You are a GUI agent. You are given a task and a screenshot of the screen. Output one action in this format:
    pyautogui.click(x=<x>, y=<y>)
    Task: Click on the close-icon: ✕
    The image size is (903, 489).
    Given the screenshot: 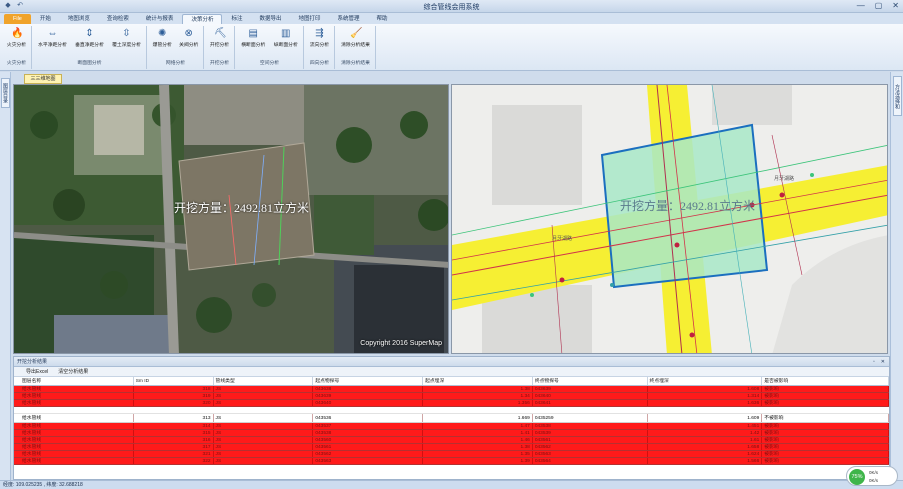 What is the action you would take?
    pyautogui.click(x=883, y=362)
    